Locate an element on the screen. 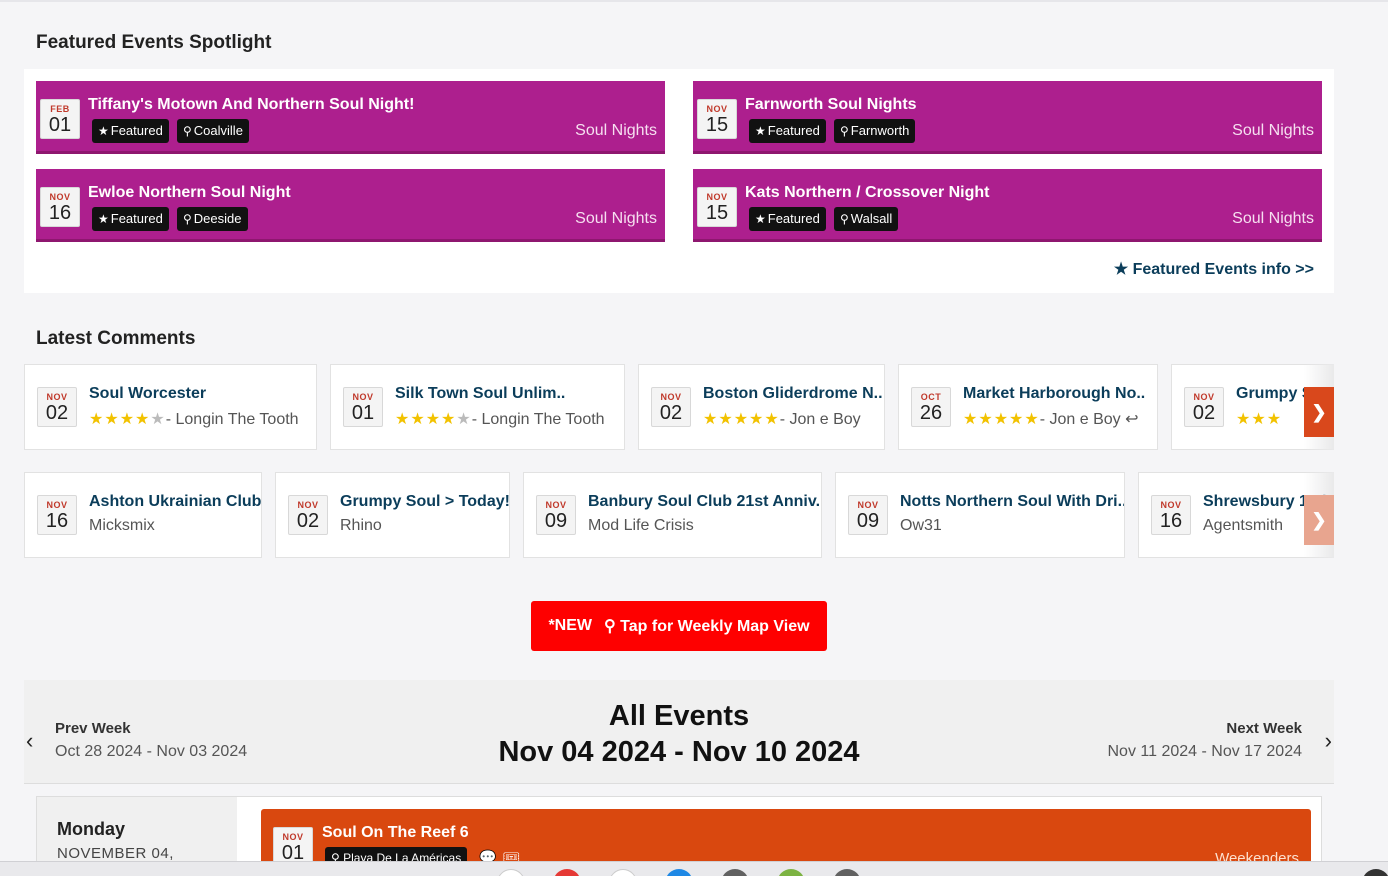 This screenshot has width=1388, height=876. comment-author: Rhino is located at coordinates (361, 525).